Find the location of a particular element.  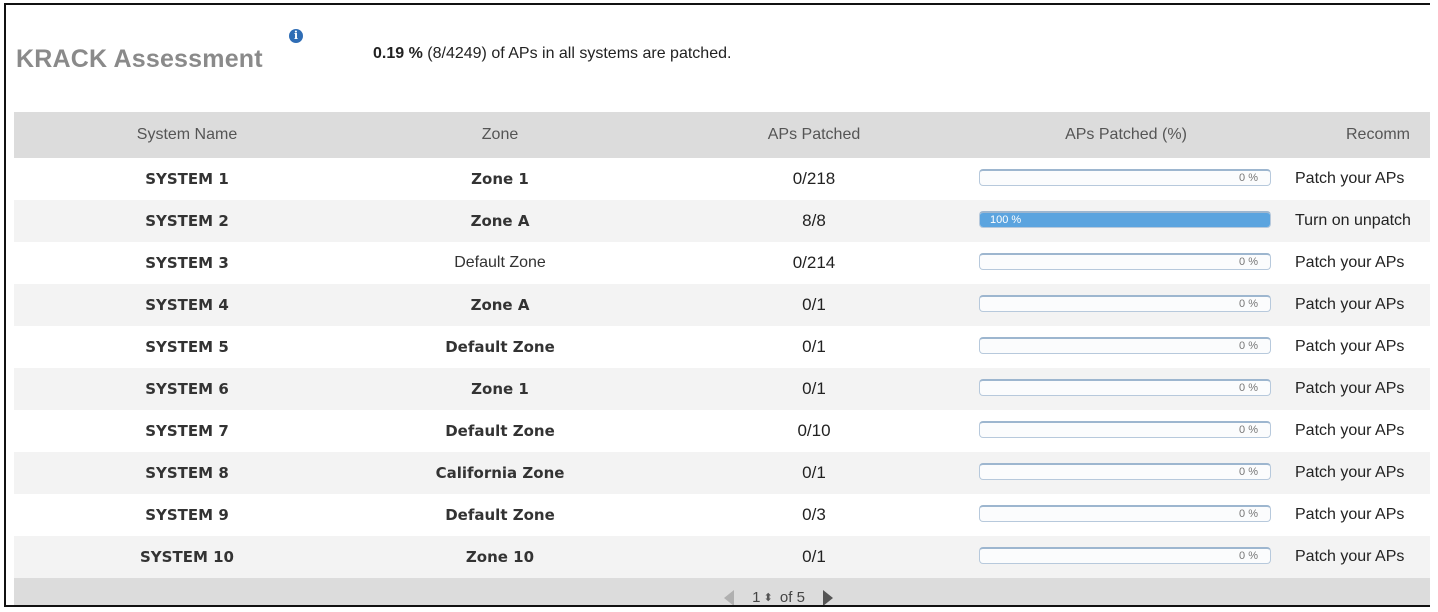

system-name-cell: SYSTEM 5 is located at coordinates (187, 347).